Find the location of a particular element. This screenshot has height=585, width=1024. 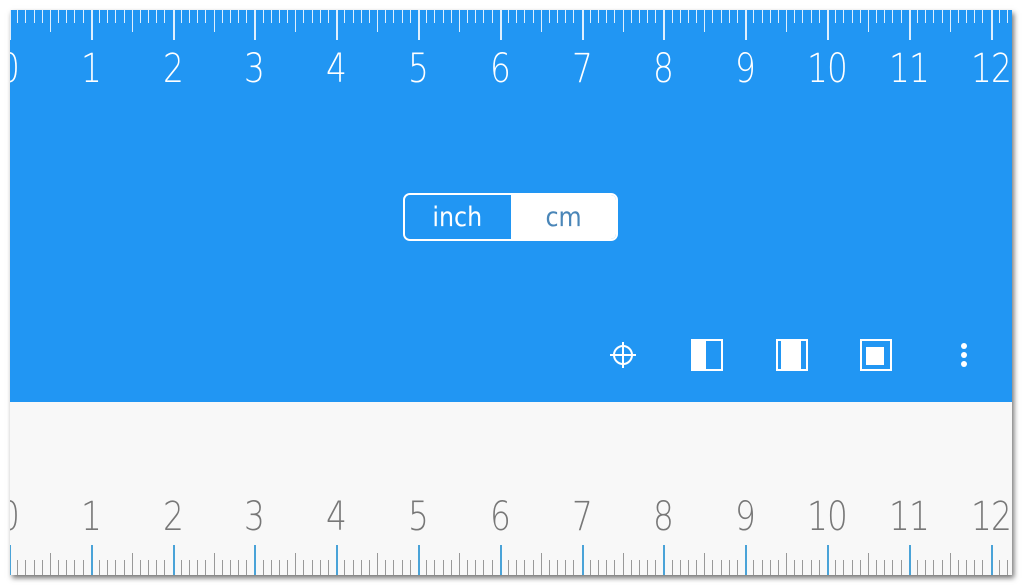

unit-cm-button: cm is located at coordinates (563, 217).